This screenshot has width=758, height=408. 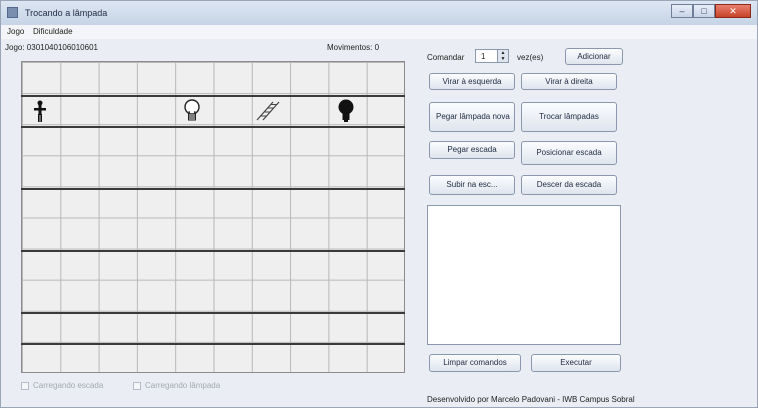 What do you see at coordinates (51, 47) in the screenshot?
I see `game-sequence: Jogo: 0301040106010601` at bounding box center [51, 47].